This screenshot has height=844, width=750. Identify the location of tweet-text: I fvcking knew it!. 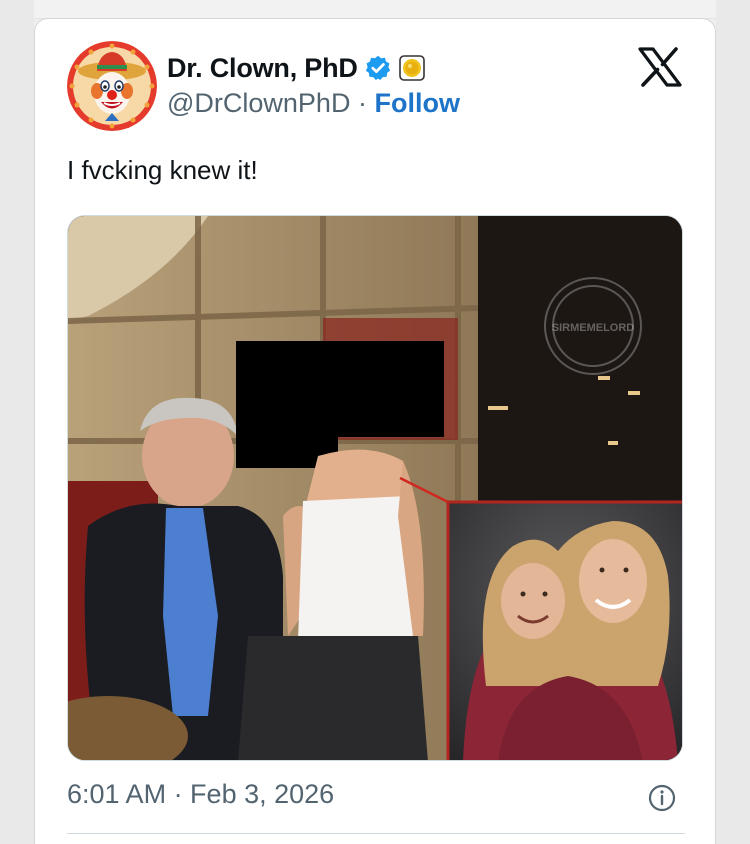
(162, 170).